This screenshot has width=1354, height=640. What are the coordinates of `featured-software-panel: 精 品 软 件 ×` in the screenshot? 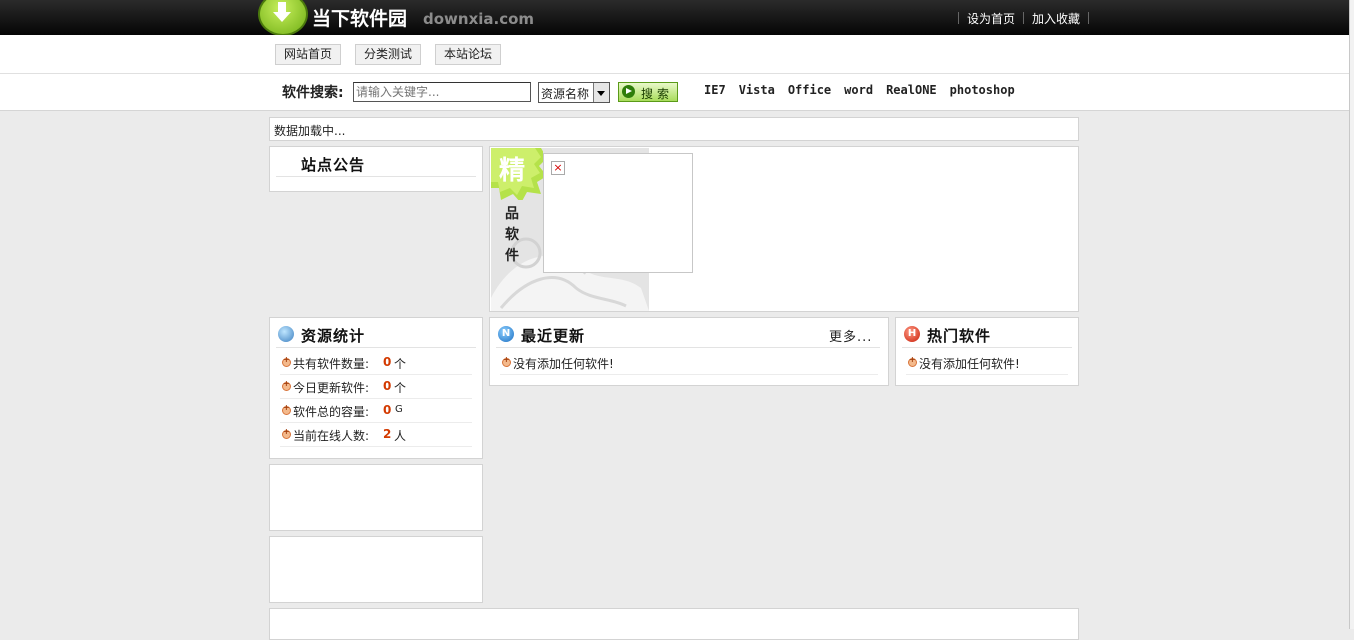 It's located at (784, 229).